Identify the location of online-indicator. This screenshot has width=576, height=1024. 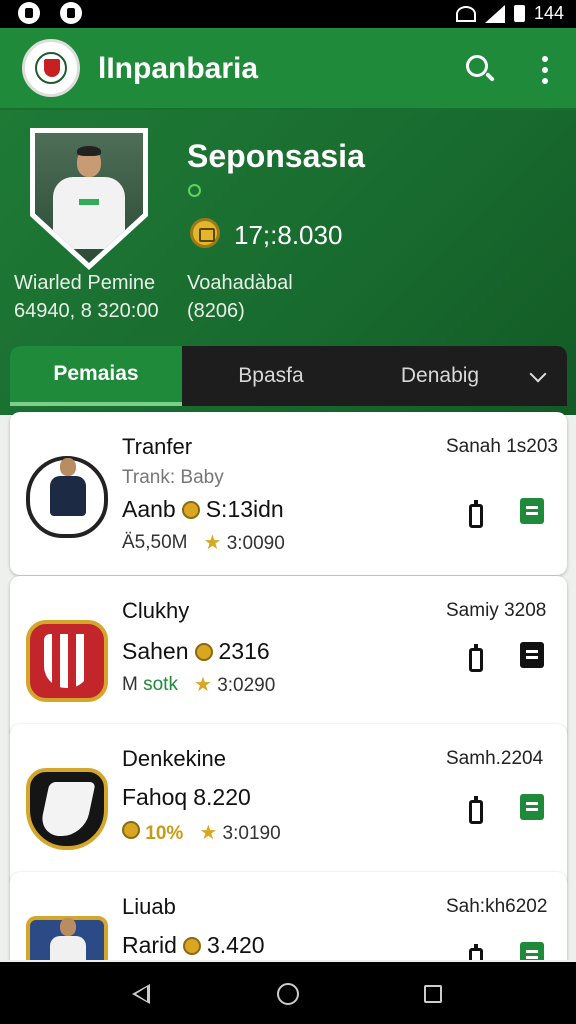
(194, 190).